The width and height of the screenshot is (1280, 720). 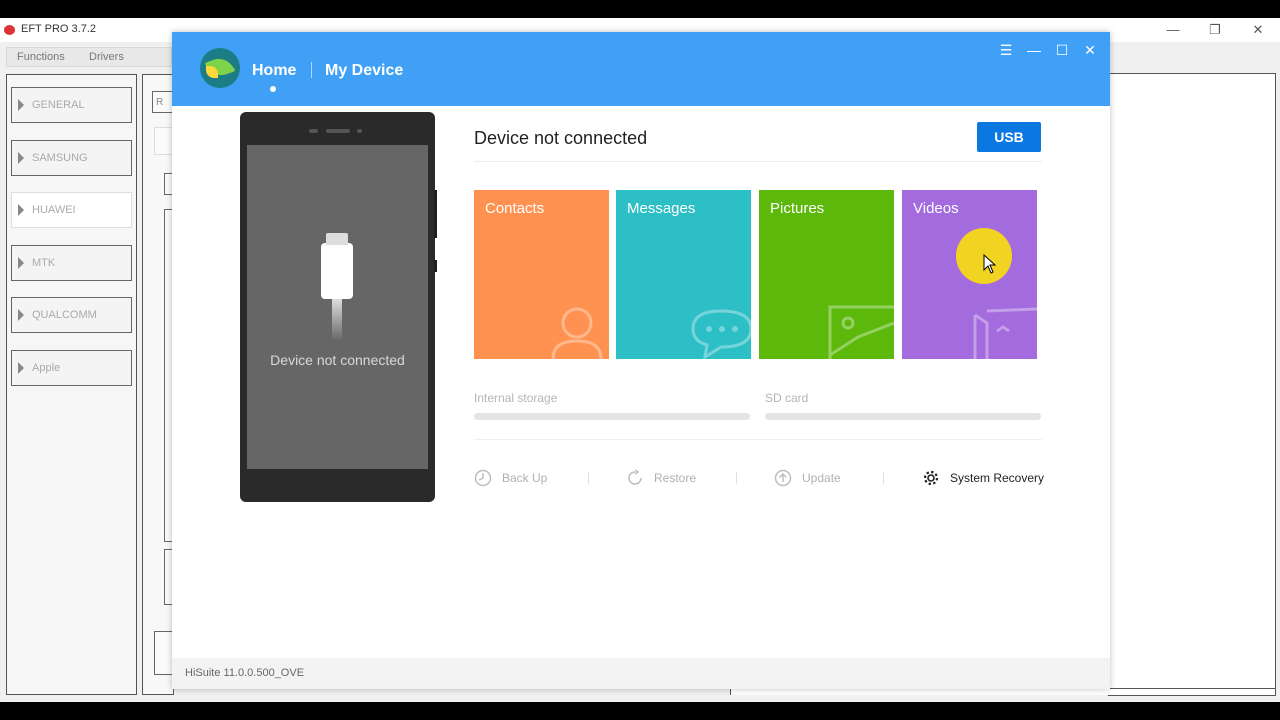 I want to click on sidebar-item-huawei: HUAWEI, so click(x=71, y=210).